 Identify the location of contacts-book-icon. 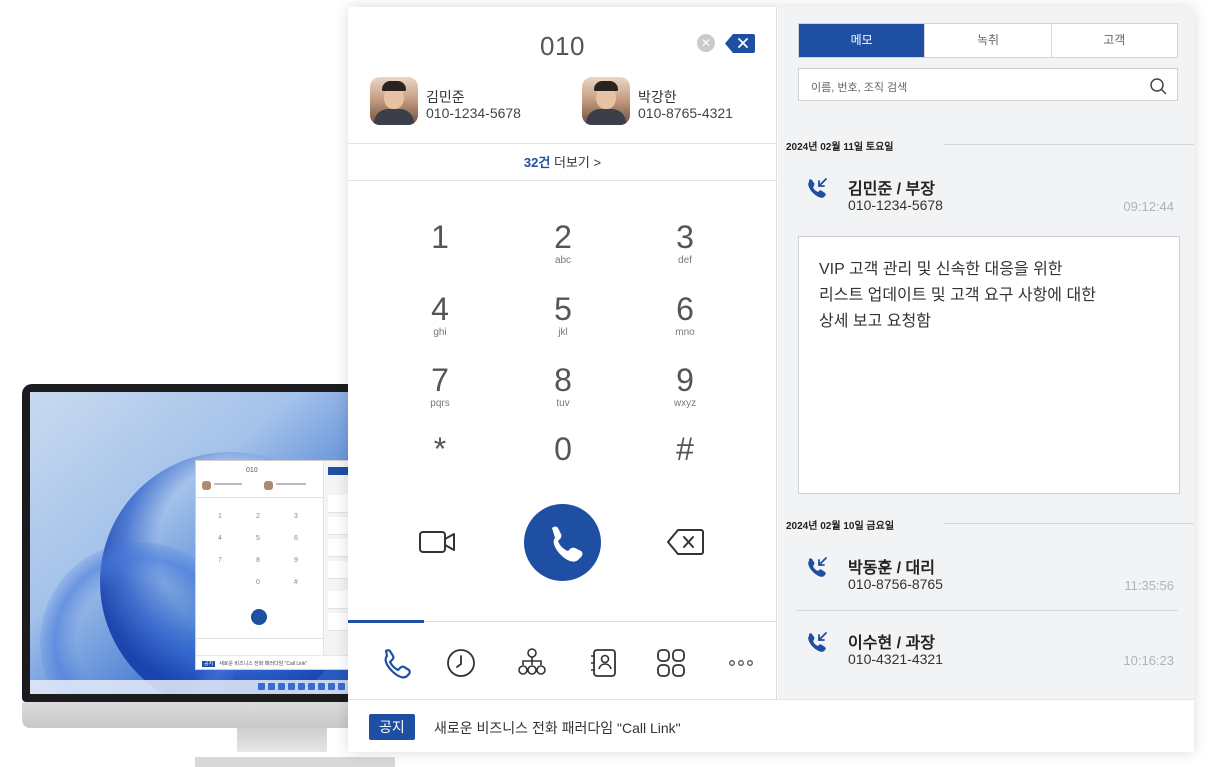
(603, 663).